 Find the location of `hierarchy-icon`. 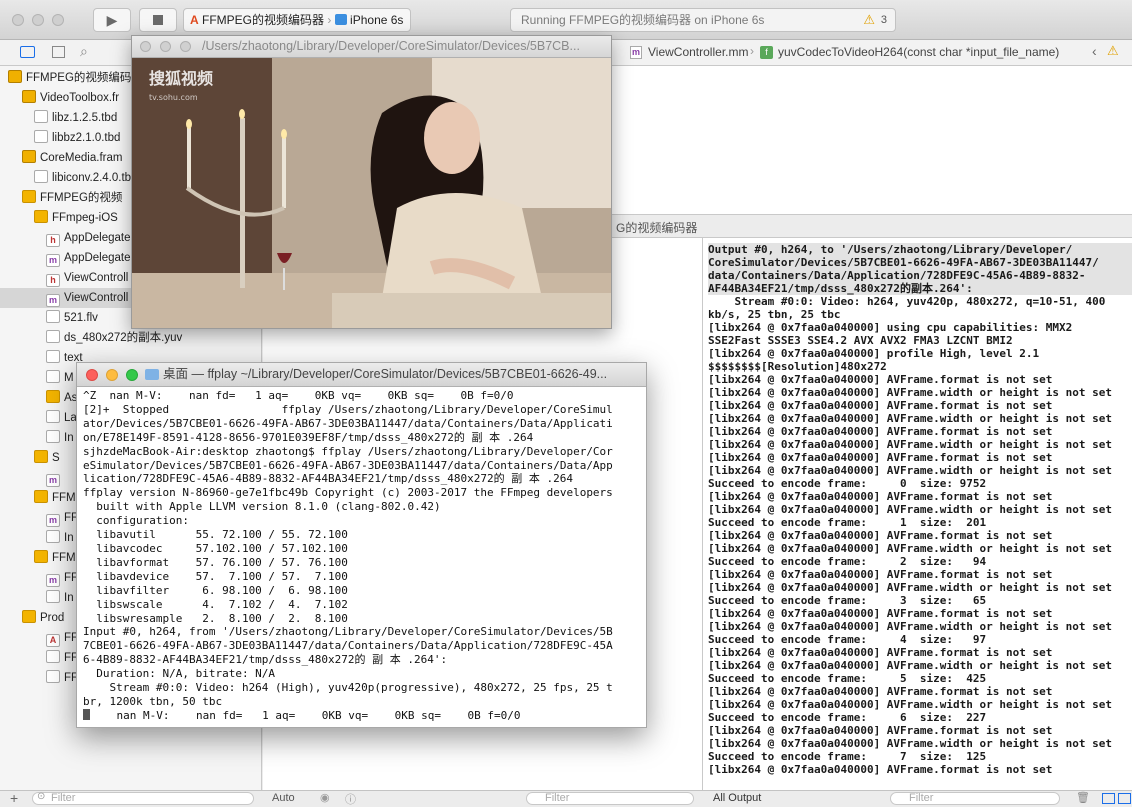

hierarchy-icon is located at coordinates (58, 52).